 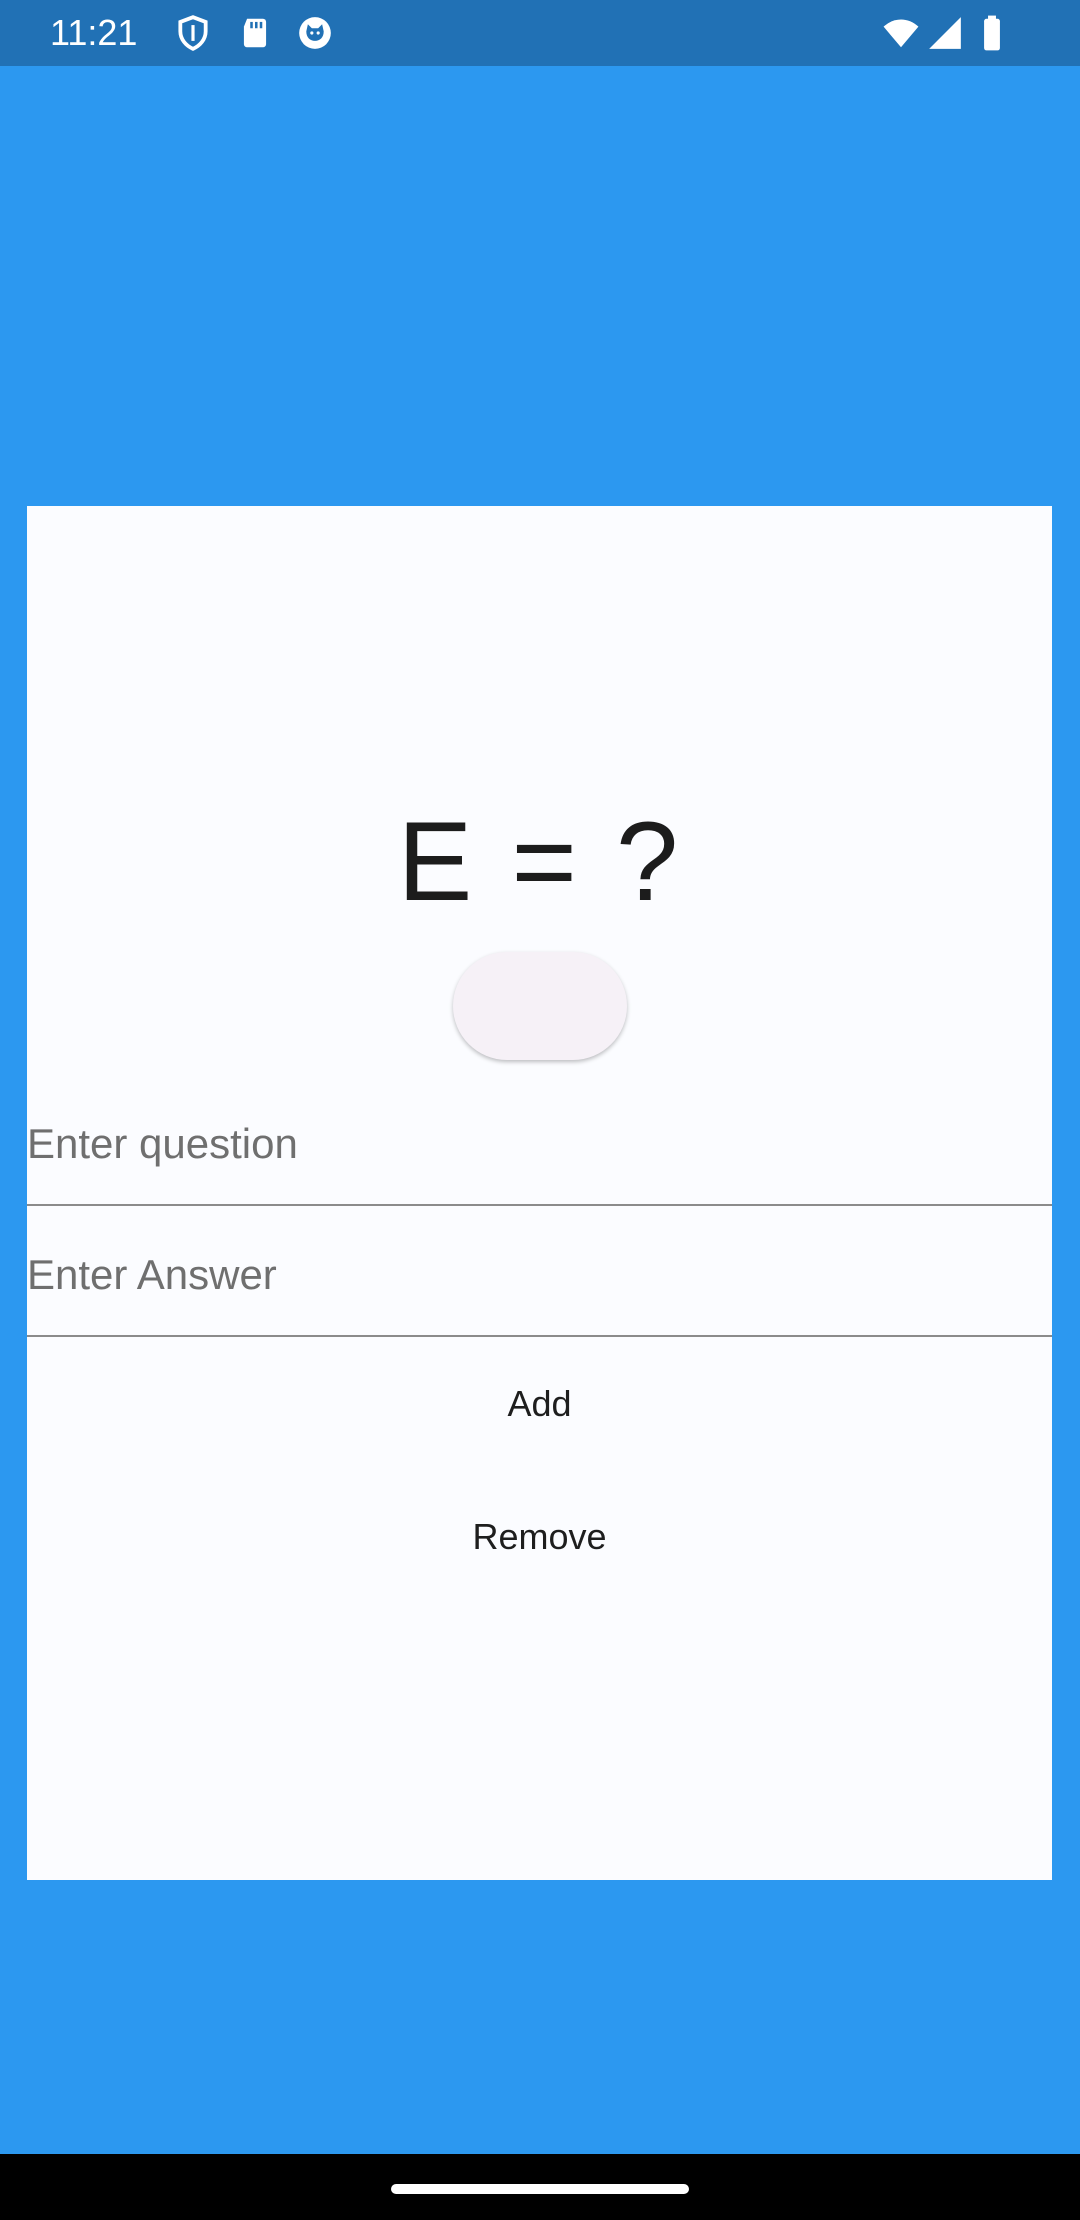 I want to click on sd-card-icon, so click(x=255, y=33).